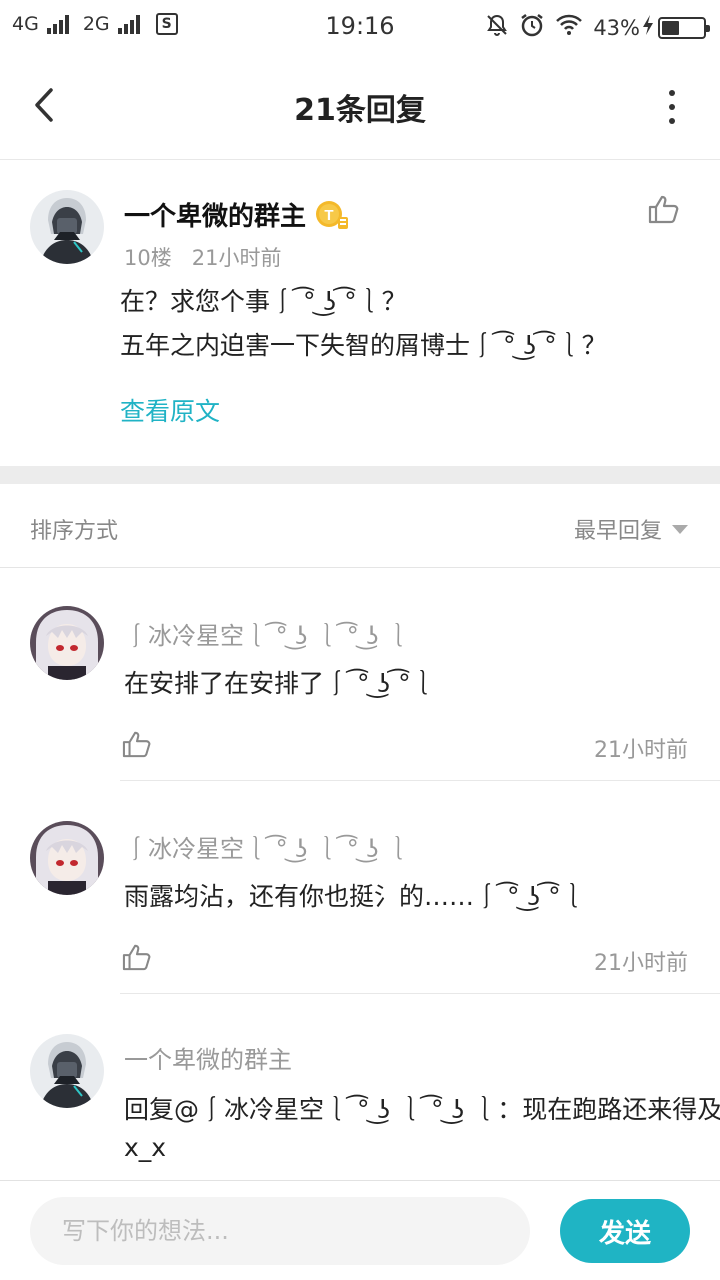 The image size is (720, 1280). What do you see at coordinates (672, 107) in the screenshot?
I see `more-options-button` at bounding box center [672, 107].